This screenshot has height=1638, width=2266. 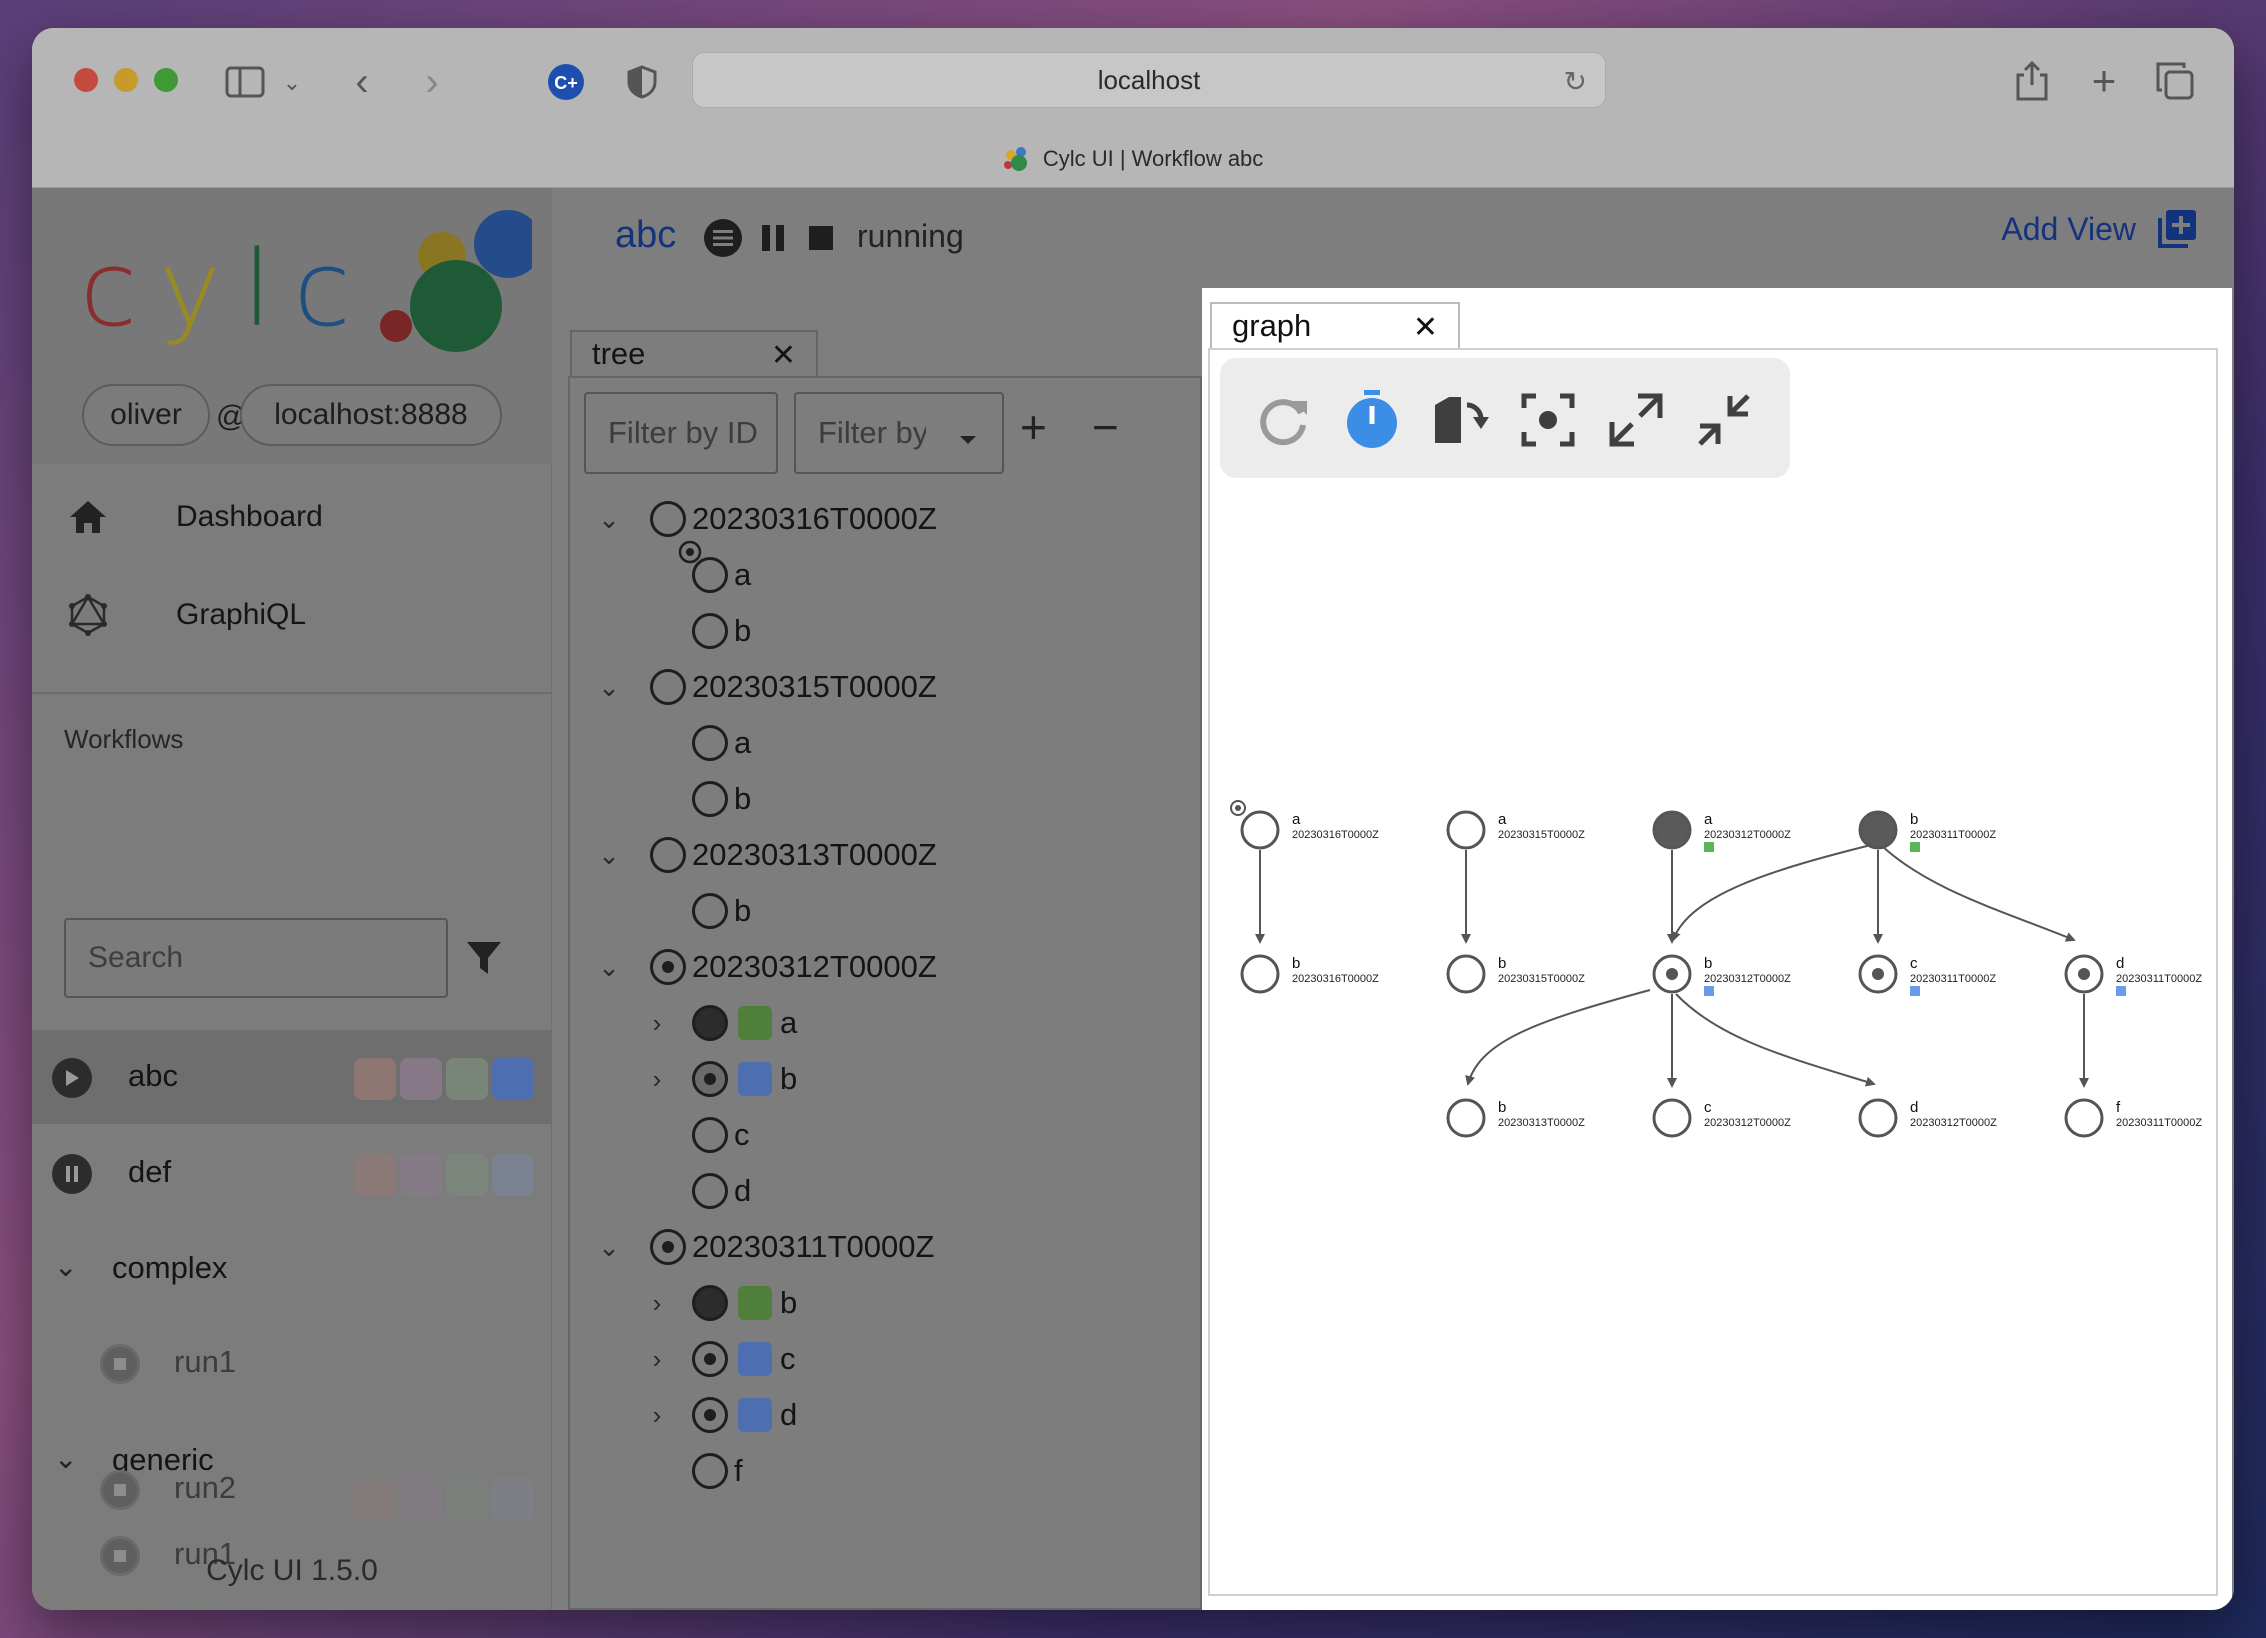 I want to click on zoom-window-button, so click(x=166, y=80).